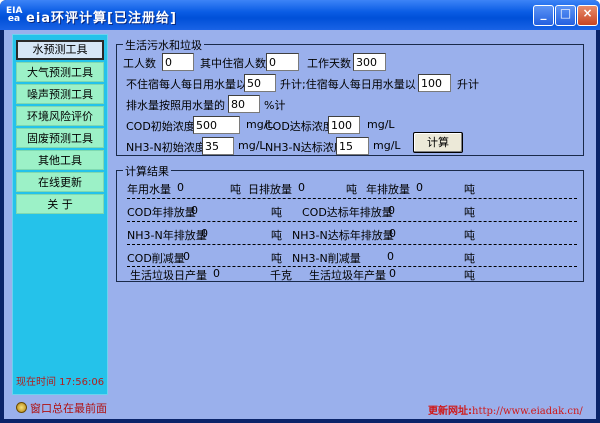  I want to click on nonres-water-input, so click(260, 83).